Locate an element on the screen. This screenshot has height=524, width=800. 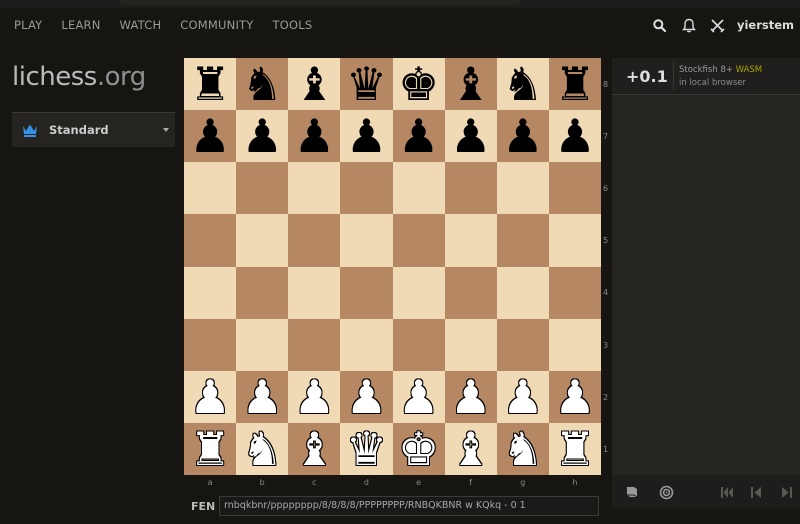
square-a5 is located at coordinates (210, 240).